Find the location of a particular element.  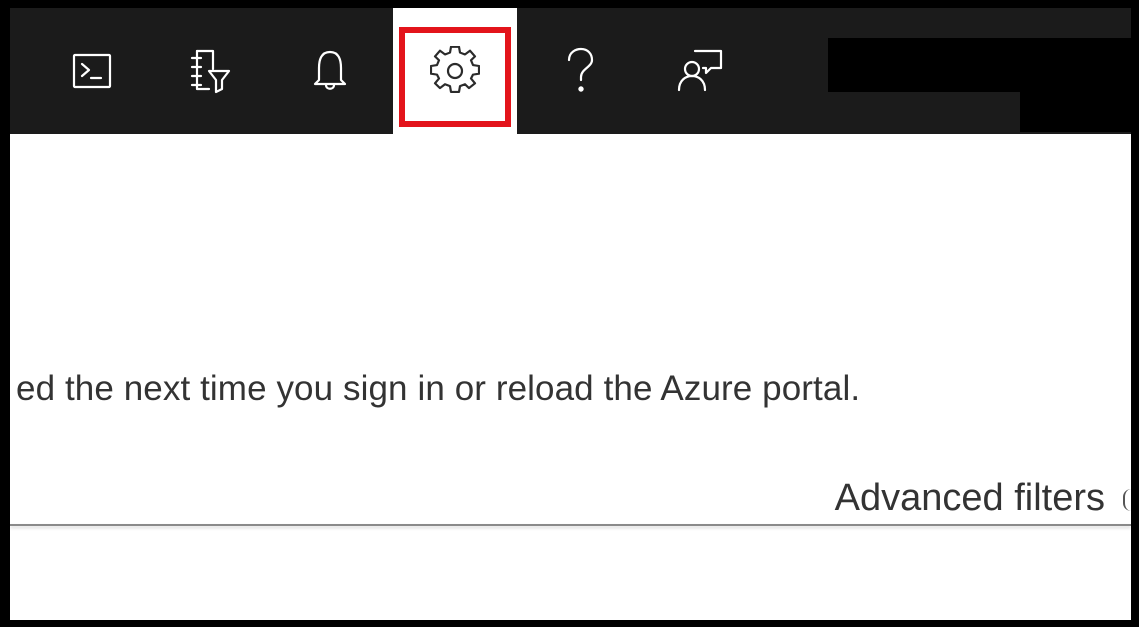

directory-filter-icon is located at coordinates (210, 71).